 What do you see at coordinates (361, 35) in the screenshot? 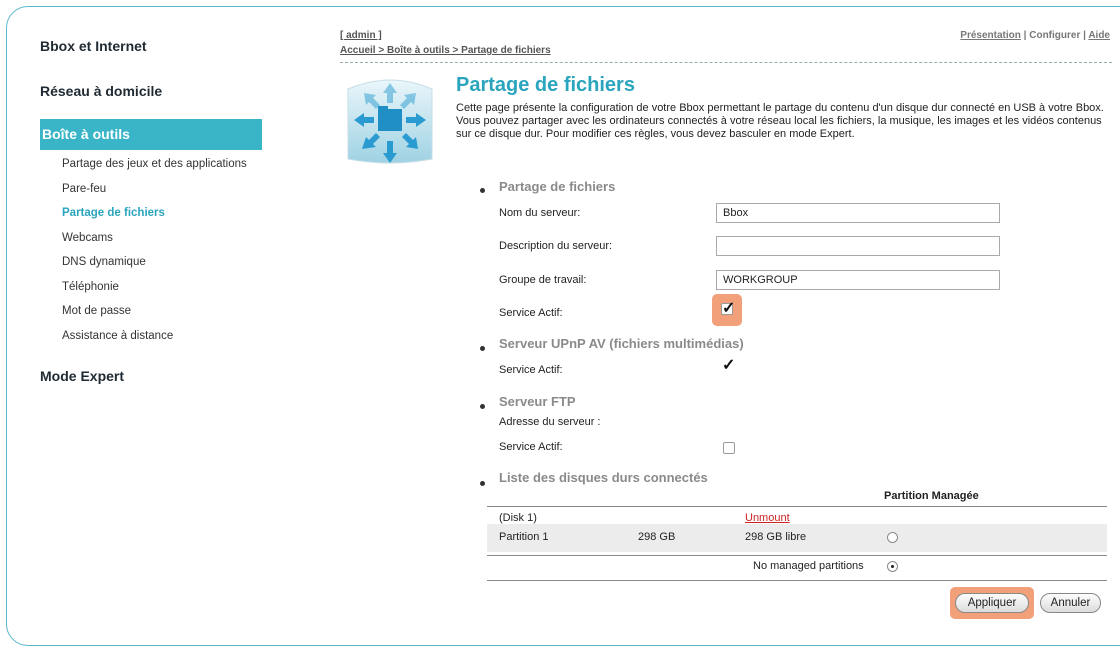
I see `admin-link: [ admin ]` at bounding box center [361, 35].